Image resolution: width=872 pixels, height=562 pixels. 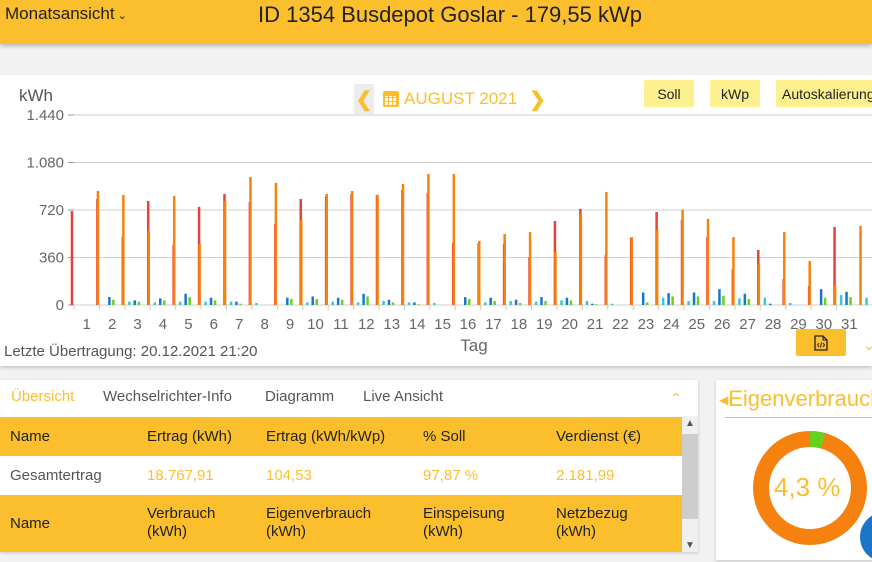 What do you see at coordinates (690, 476) in the screenshot?
I see `scroll-thumb` at bounding box center [690, 476].